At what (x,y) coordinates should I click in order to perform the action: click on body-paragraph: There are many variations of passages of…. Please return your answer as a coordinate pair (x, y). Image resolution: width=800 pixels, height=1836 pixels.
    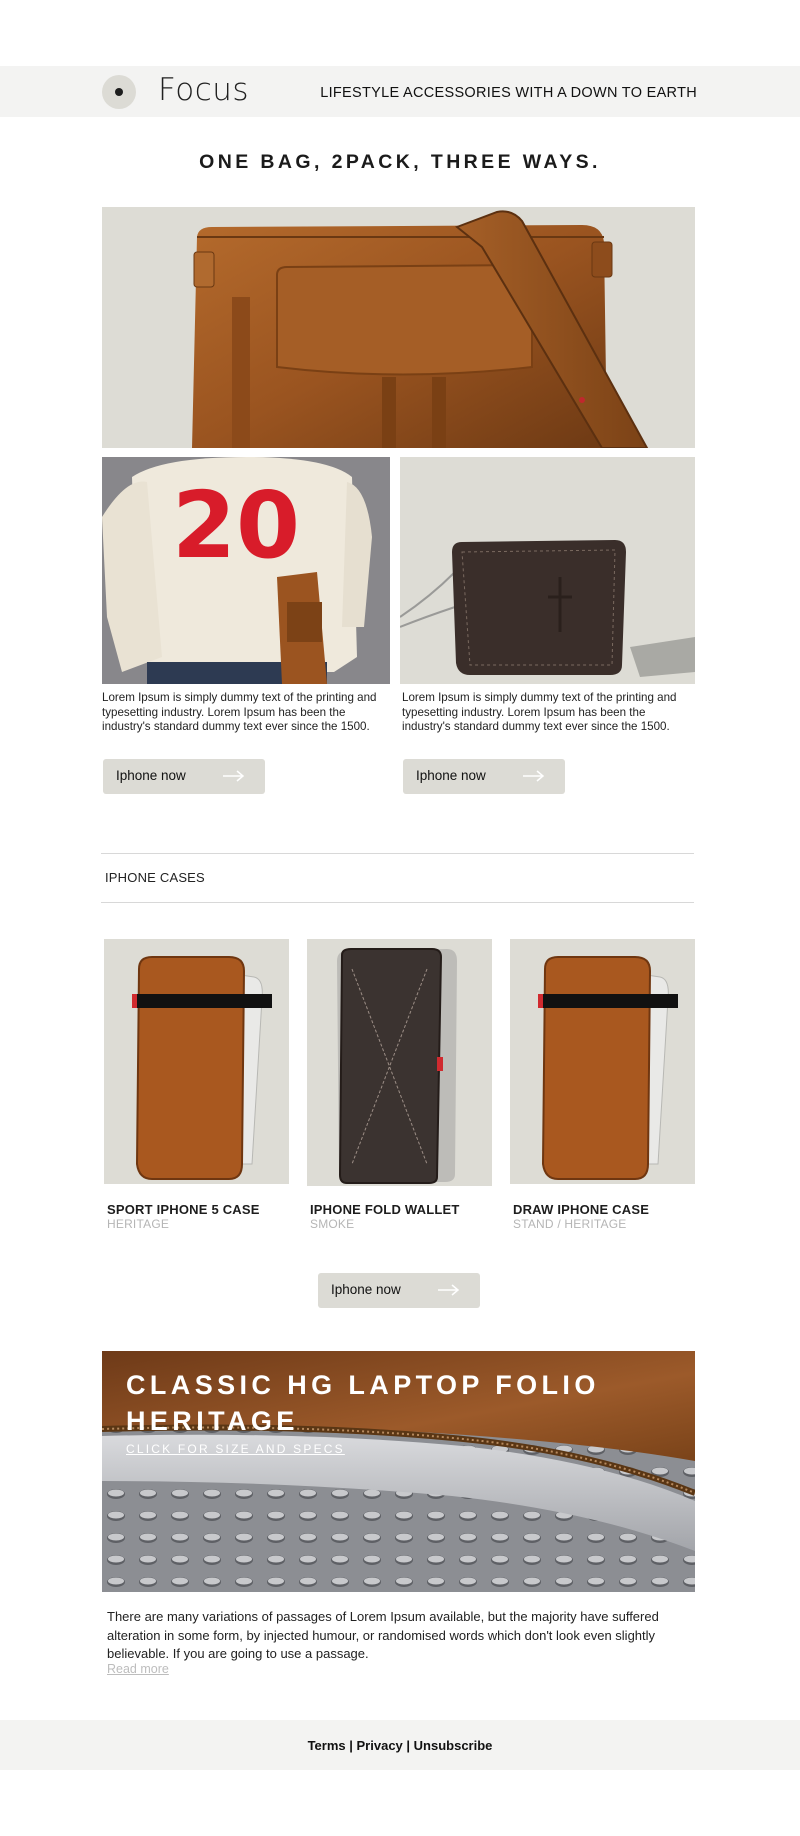
    Looking at the image, I should click on (383, 1635).